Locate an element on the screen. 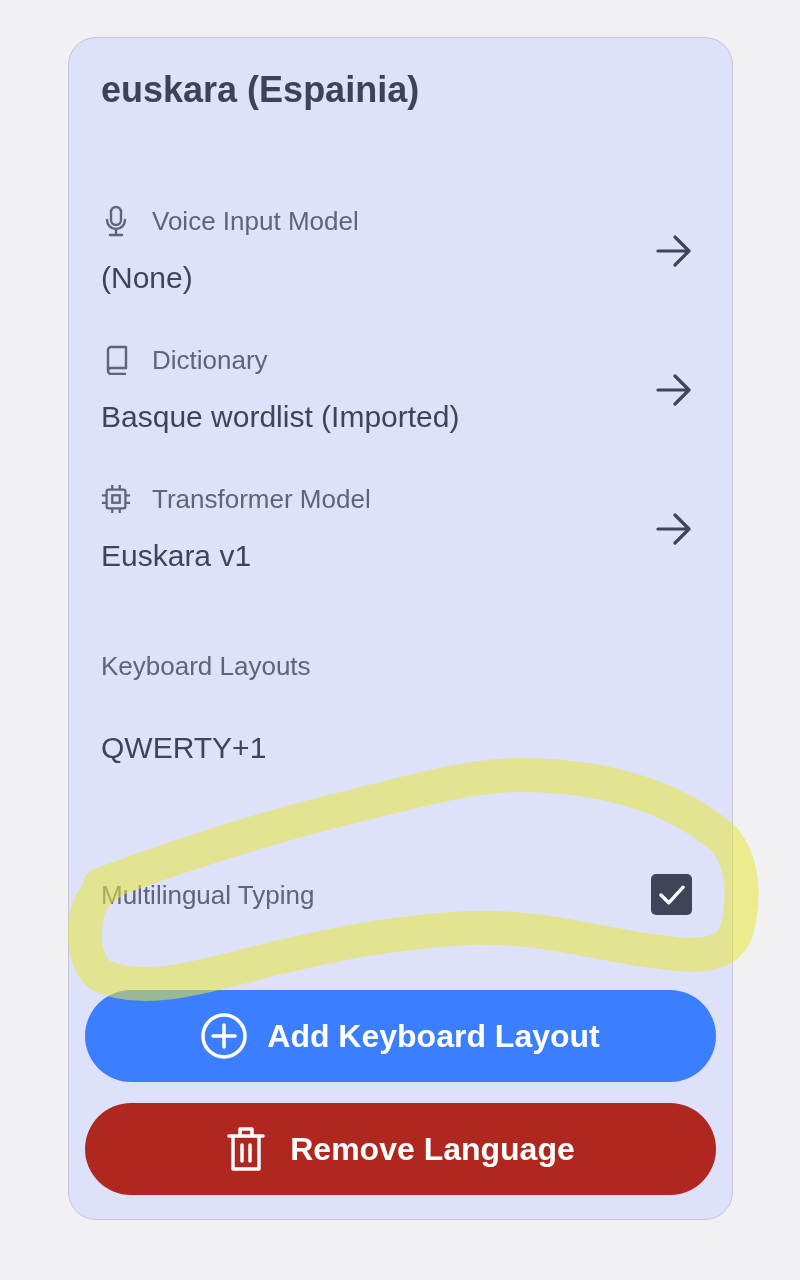  add-layout-button: Add Keyboard Layout is located at coordinates (400, 1036).